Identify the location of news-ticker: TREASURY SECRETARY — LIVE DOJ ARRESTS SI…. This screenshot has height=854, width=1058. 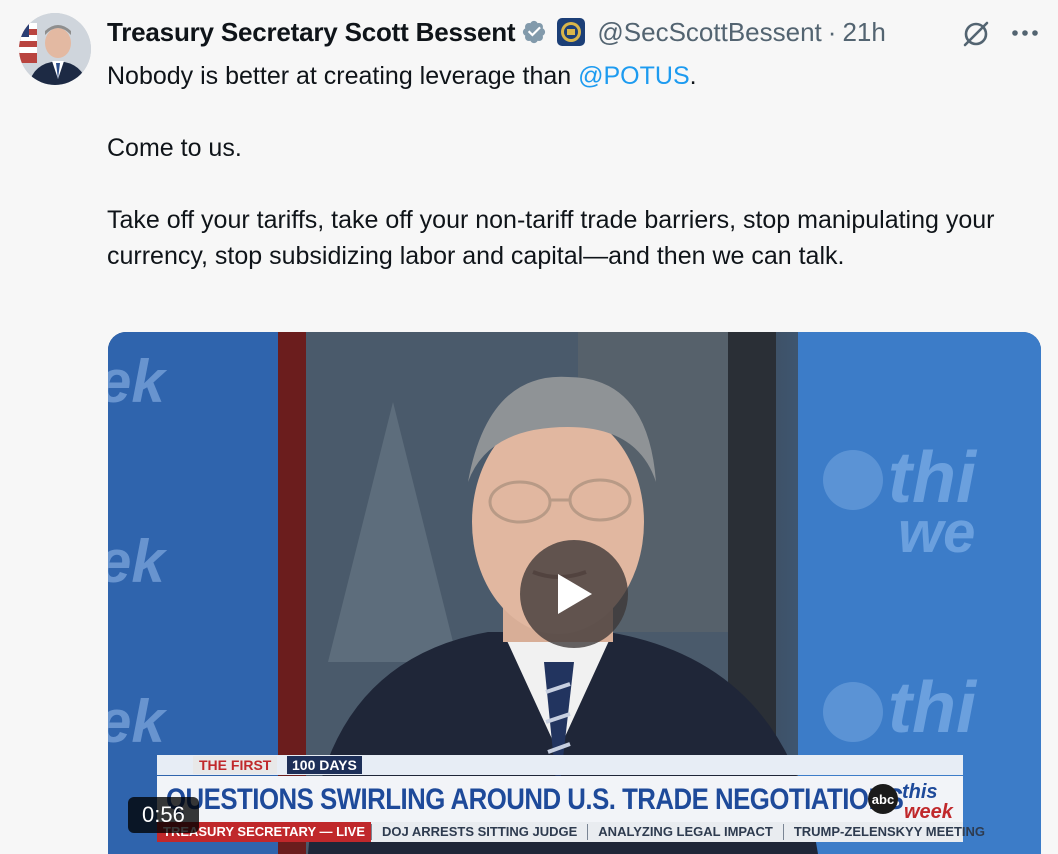
(571, 832).